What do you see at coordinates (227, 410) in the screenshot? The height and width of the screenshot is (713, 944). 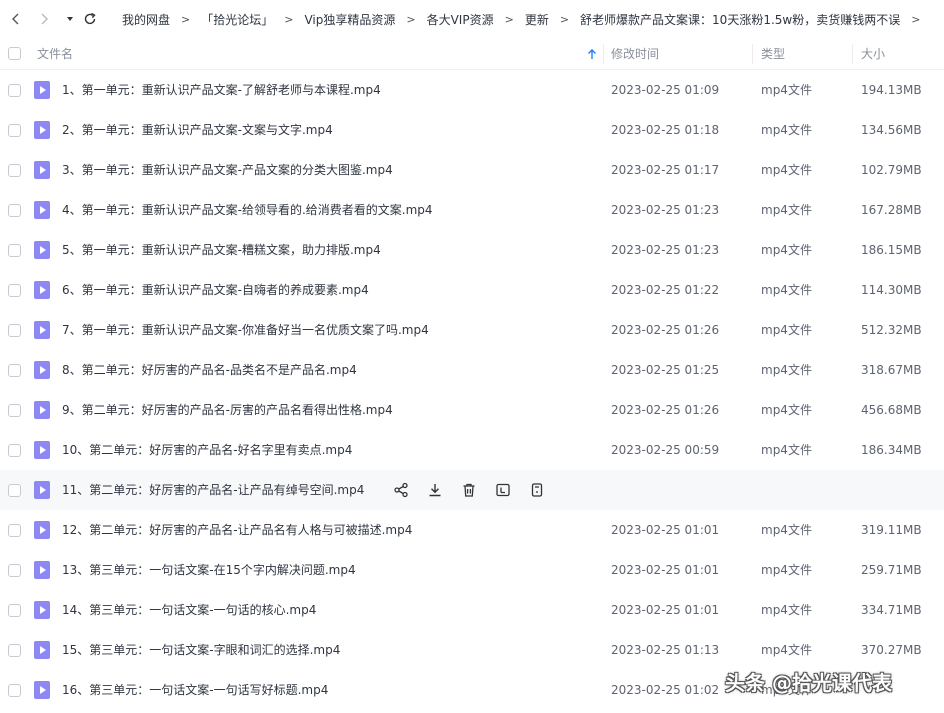 I see `file-name: 9、第二单元：好厉害的产品名-厉害的产品名看得出性格.mp4` at bounding box center [227, 410].